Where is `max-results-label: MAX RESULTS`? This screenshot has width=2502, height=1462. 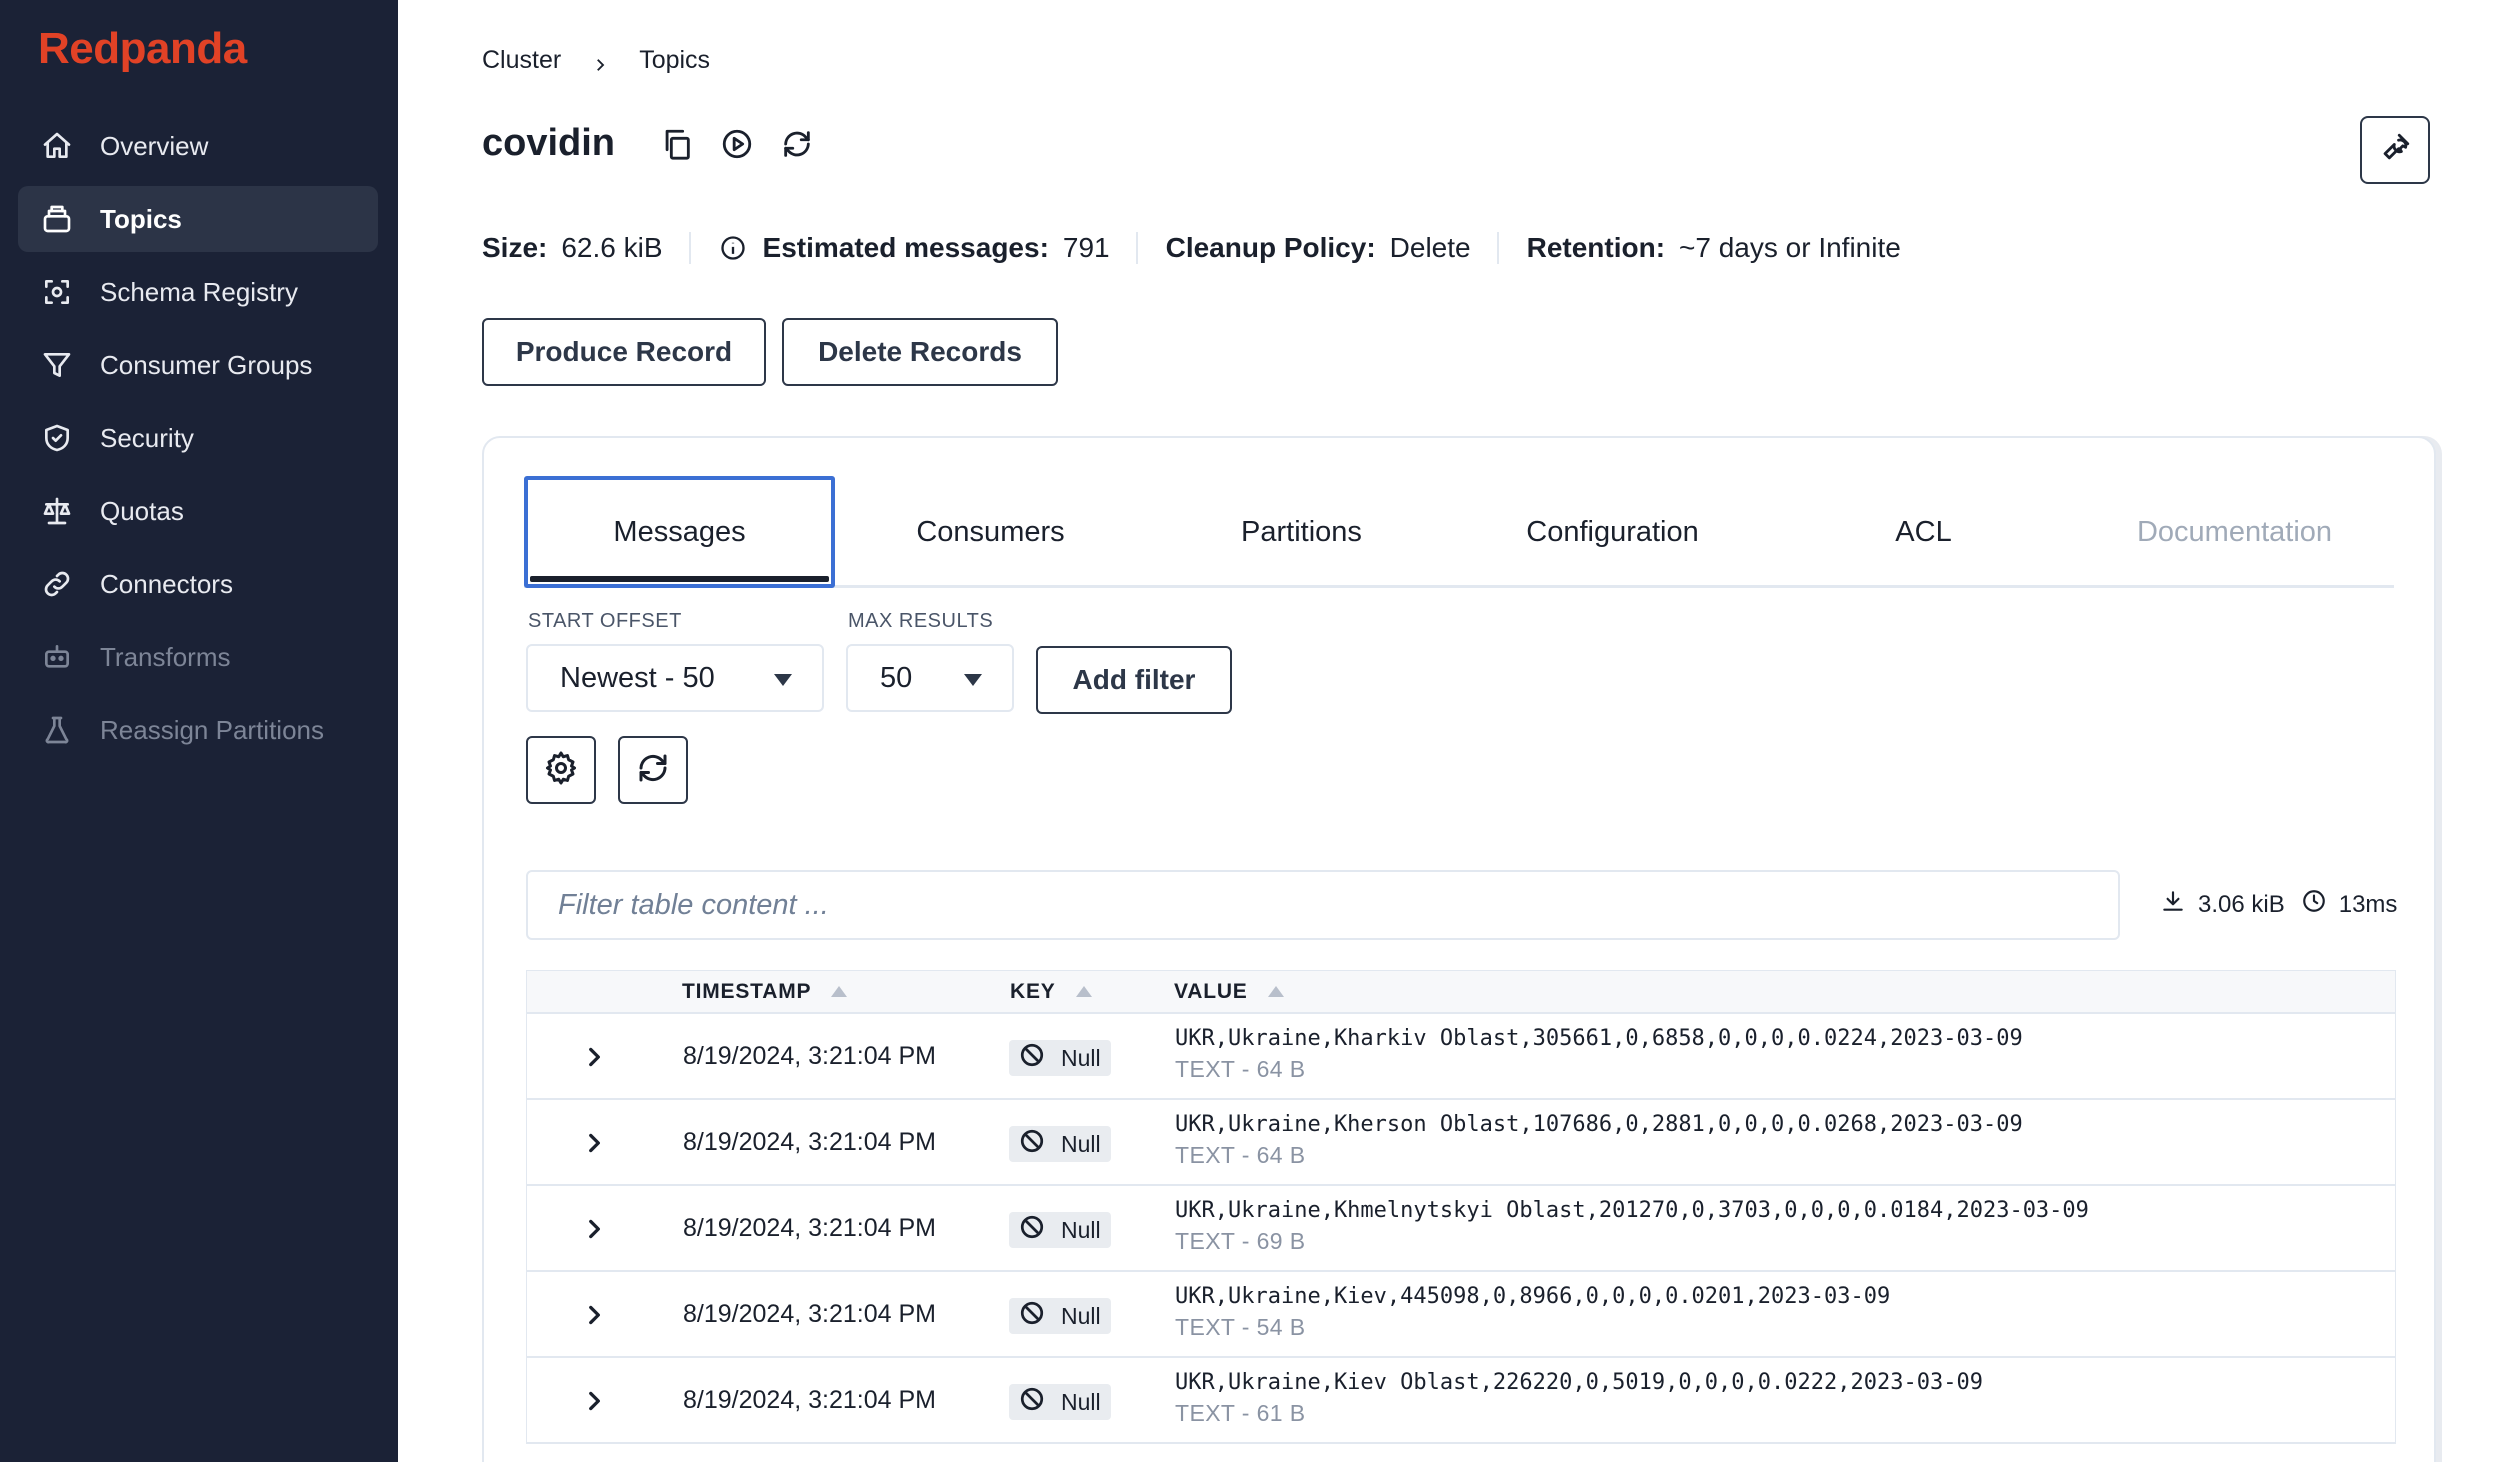
max-results-label: MAX RESULTS is located at coordinates (921, 621).